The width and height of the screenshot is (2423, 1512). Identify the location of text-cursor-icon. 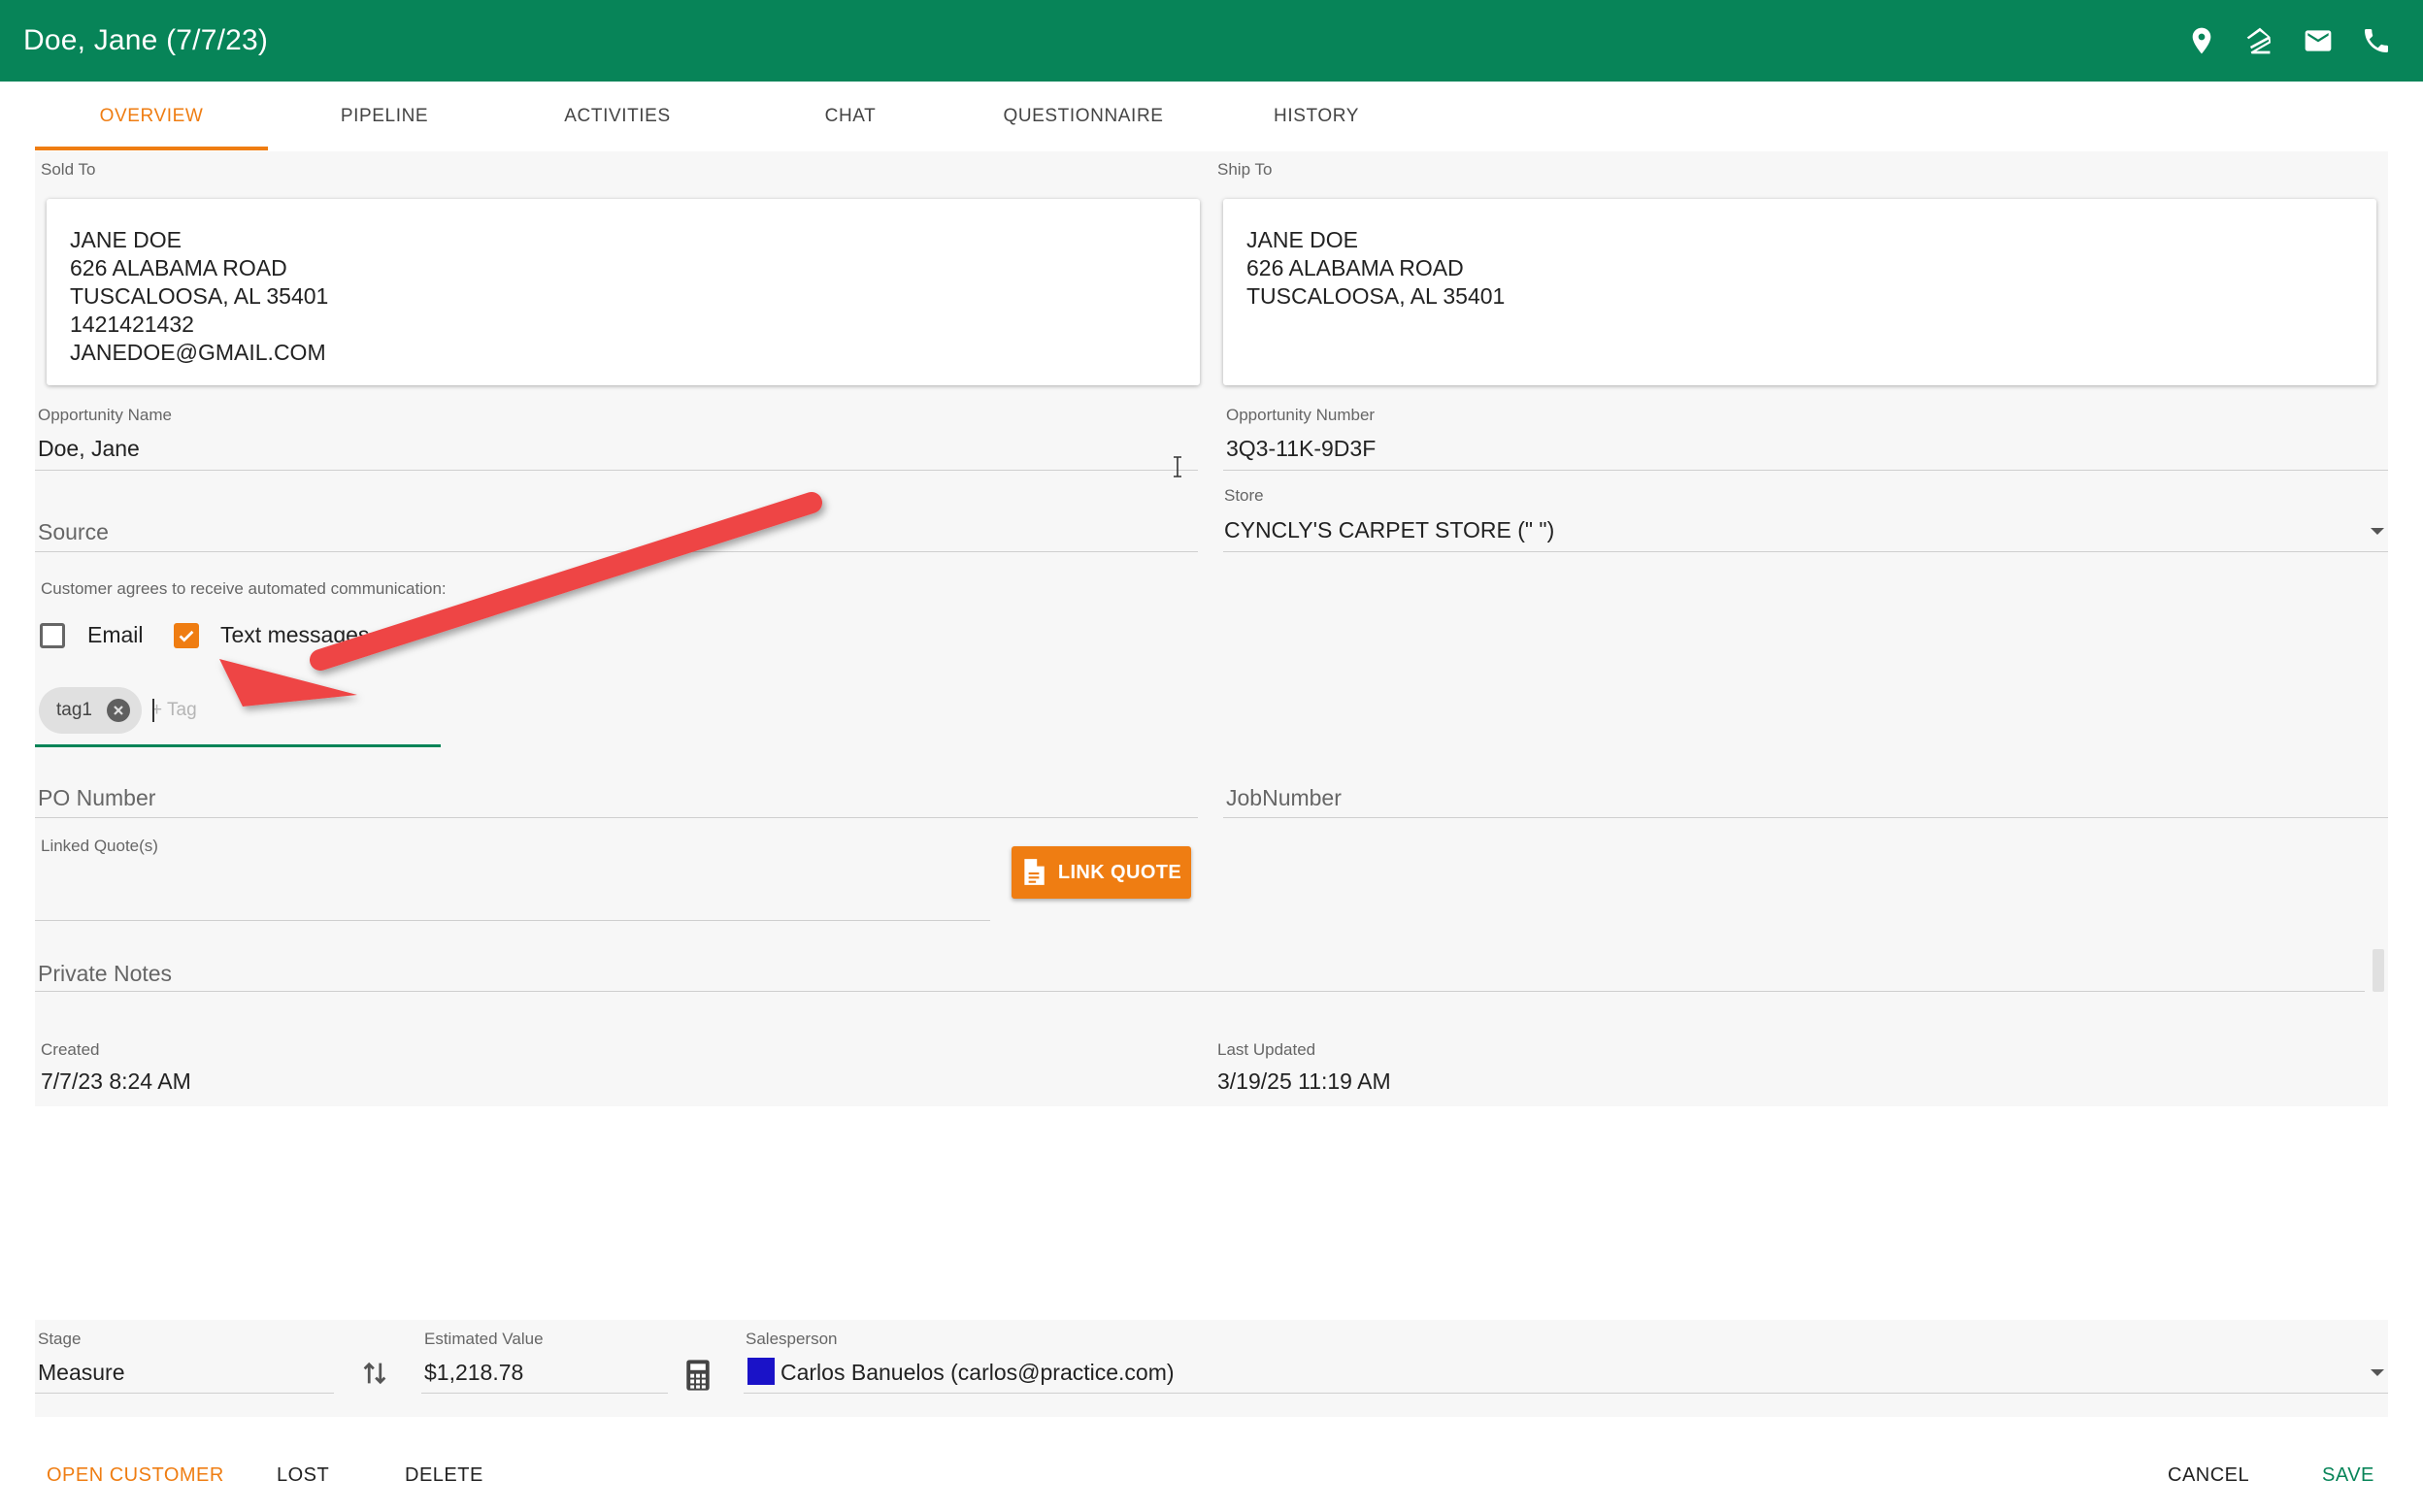
(1177, 467).